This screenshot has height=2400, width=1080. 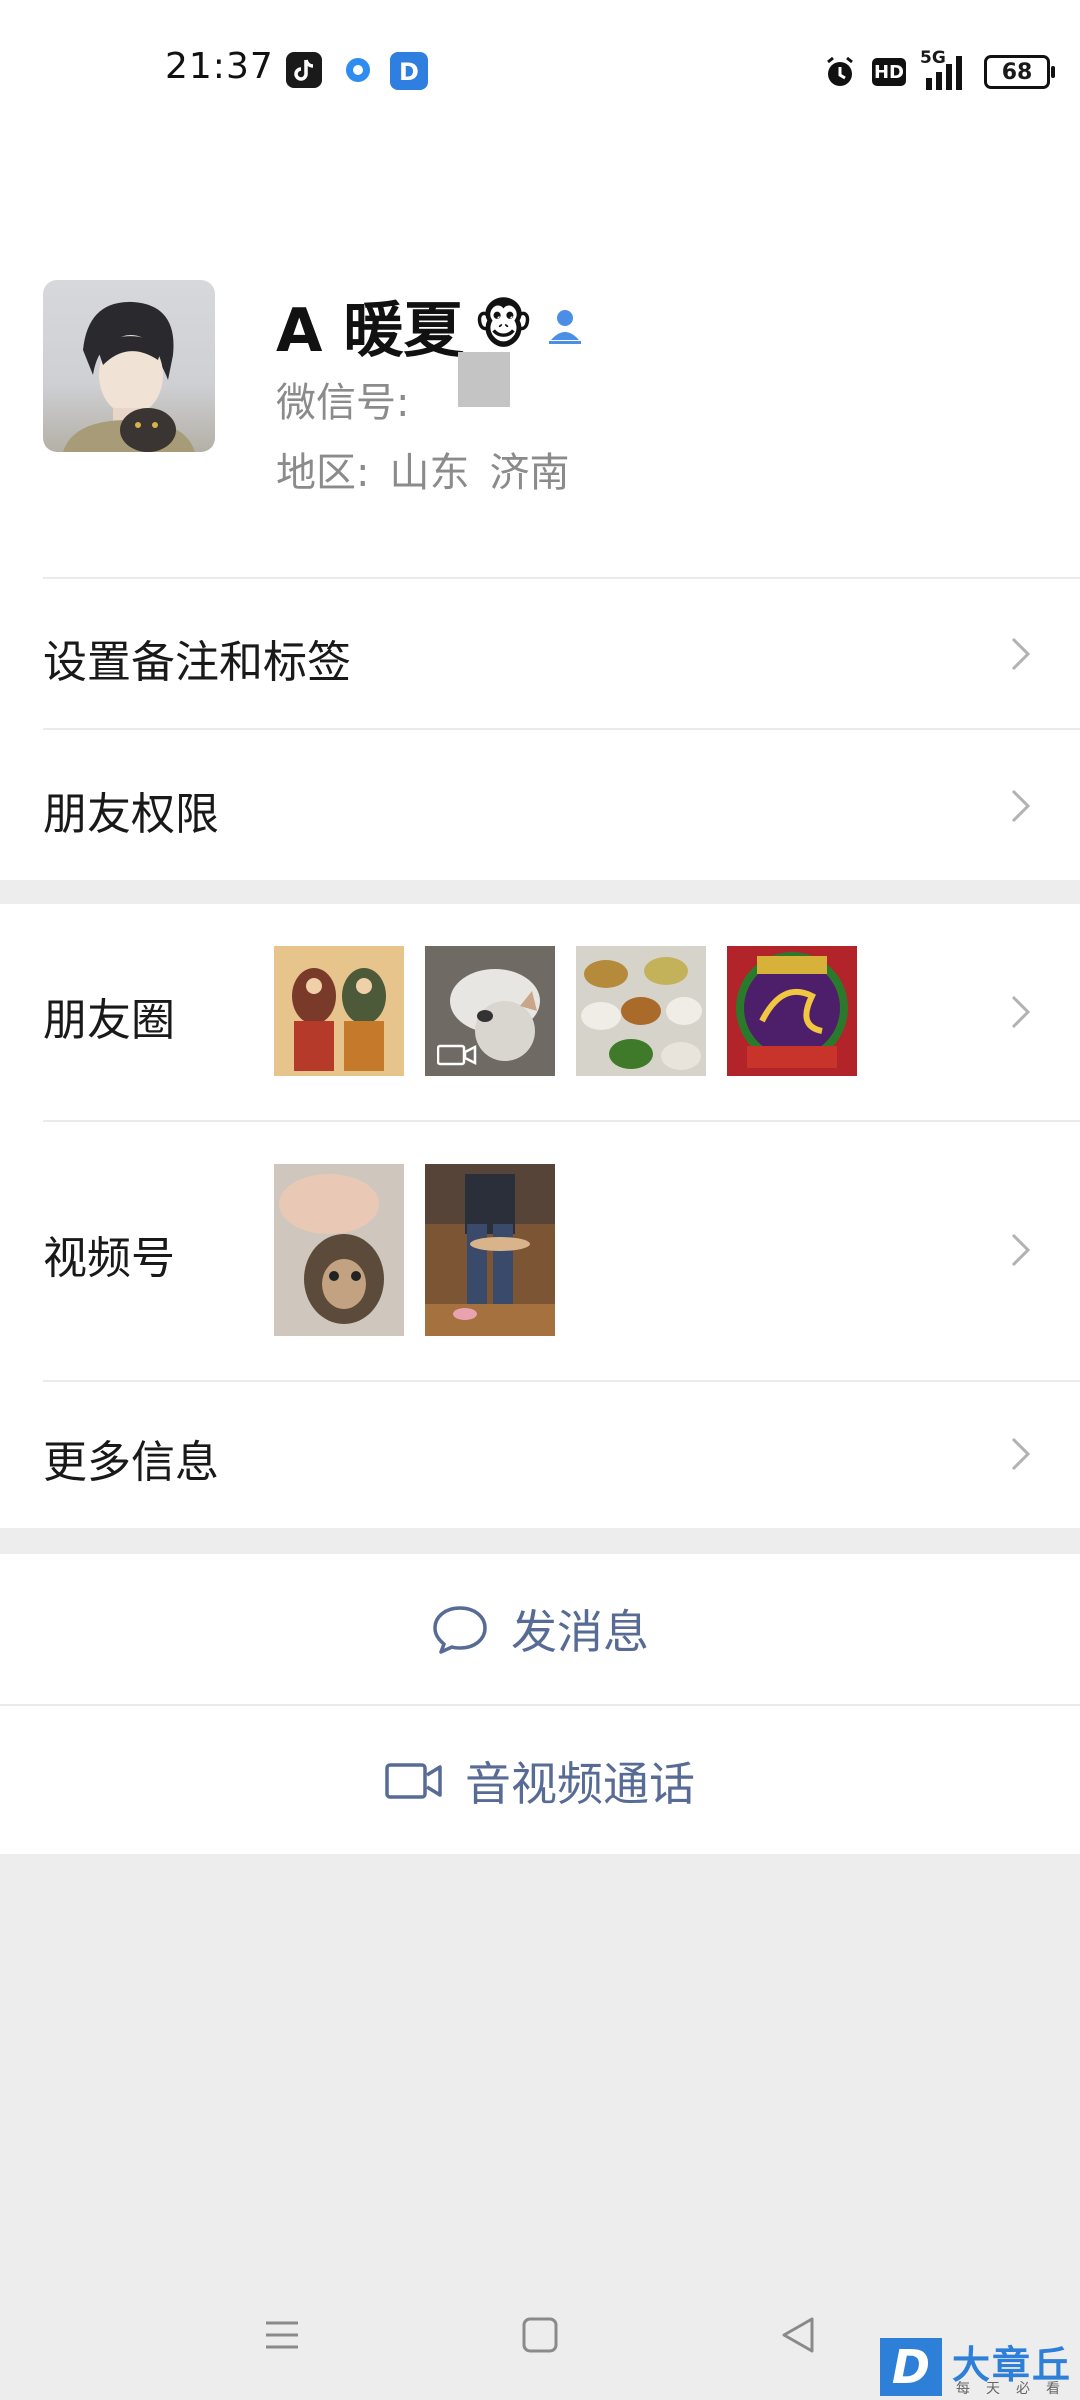 What do you see at coordinates (1016, 2389) in the screenshot?
I see `watermark-slogan: 每天必看` at bounding box center [1016, 2389].